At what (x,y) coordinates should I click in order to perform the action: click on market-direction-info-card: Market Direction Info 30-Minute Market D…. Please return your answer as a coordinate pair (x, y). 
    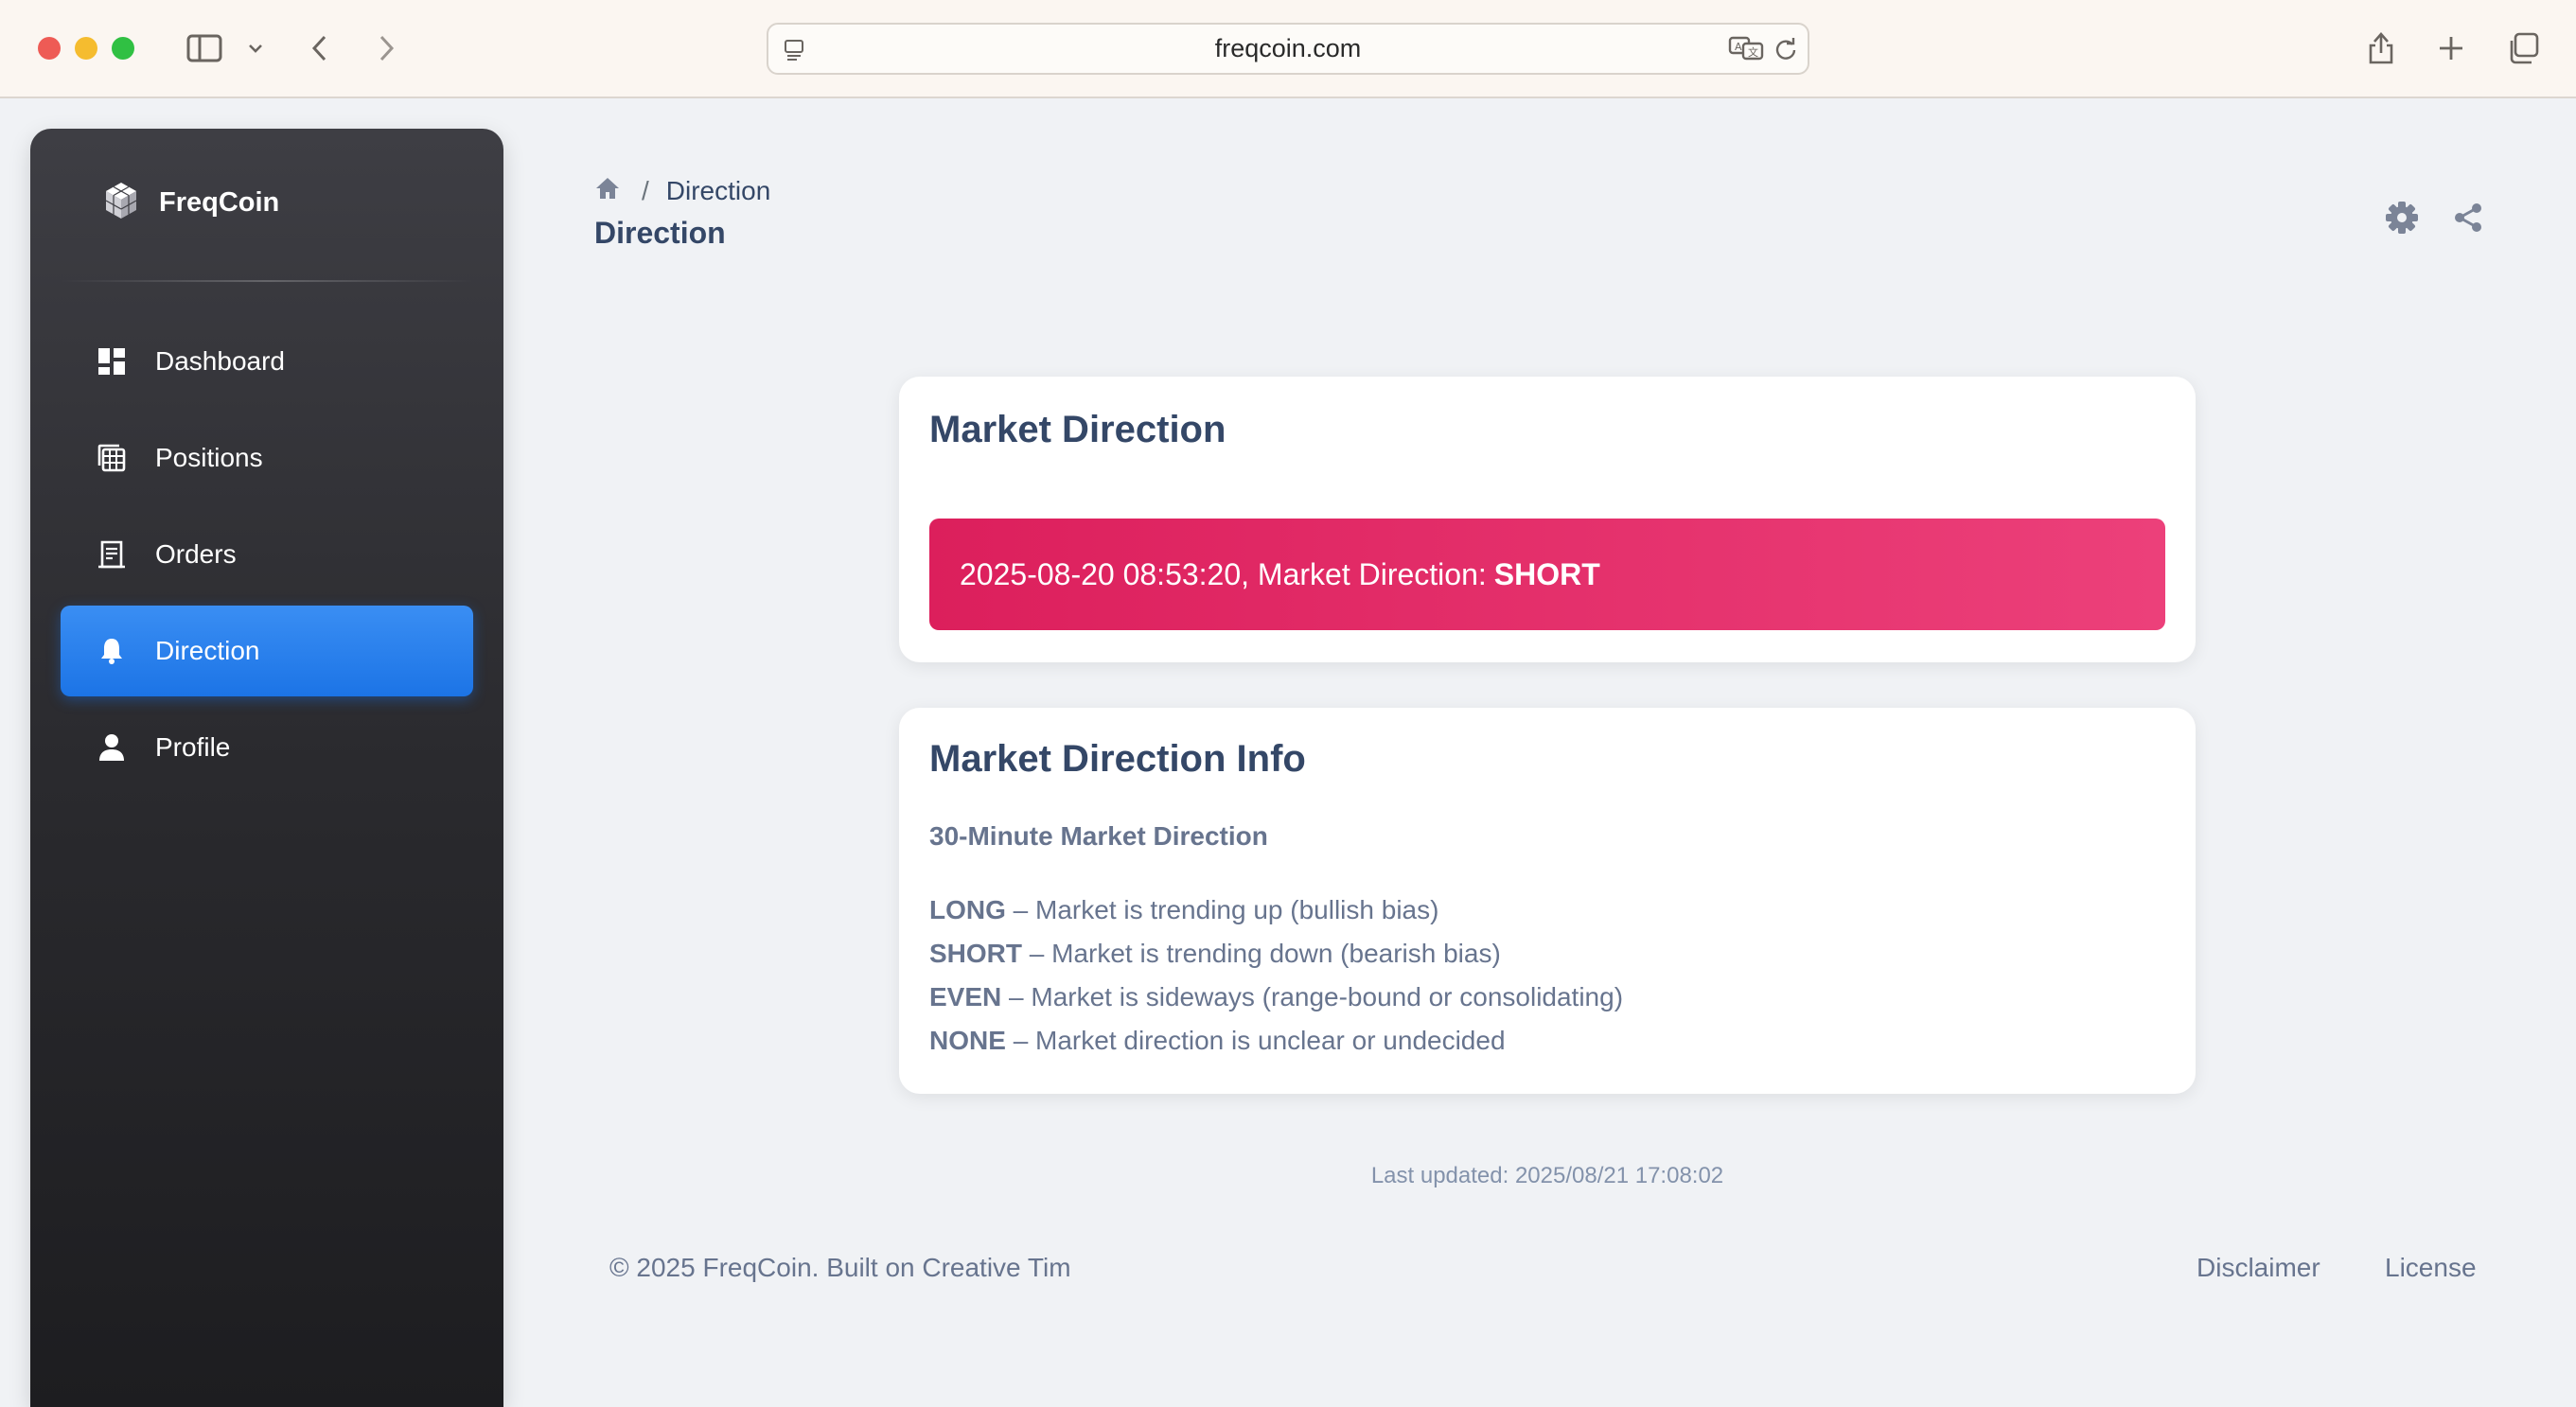
    Looking at the image, I should click on (1547, 901).